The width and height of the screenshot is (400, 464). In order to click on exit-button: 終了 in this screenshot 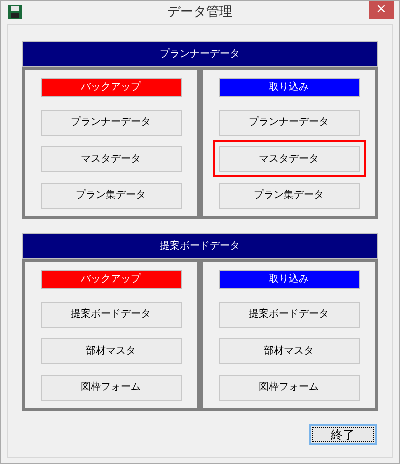, I will do `click(343, 434)`.